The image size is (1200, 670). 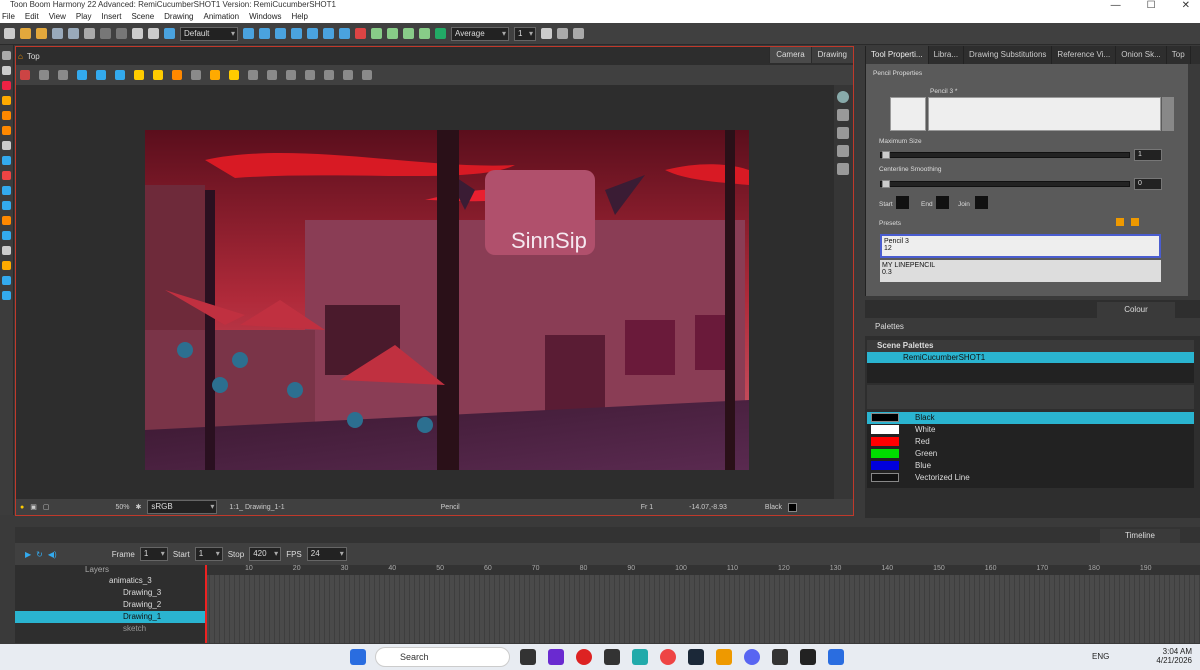 What do you see at coordinates (981, 202) in the screenshot?
I see `join-icon` at bounding box center [981, 202].